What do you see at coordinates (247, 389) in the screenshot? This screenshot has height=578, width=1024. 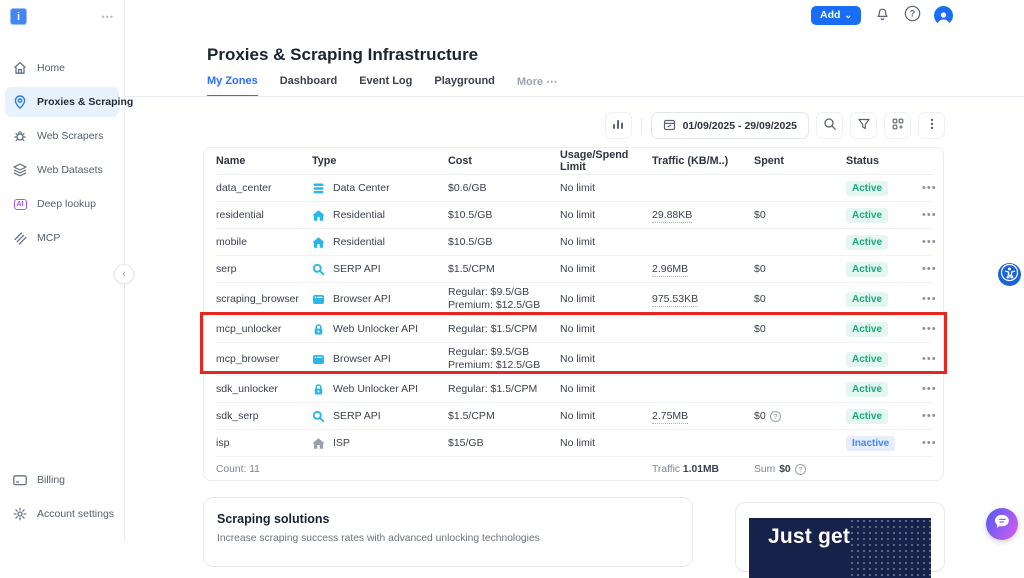 I see `zone-name: sdk_unlocker` at bounding box center [247, 389].